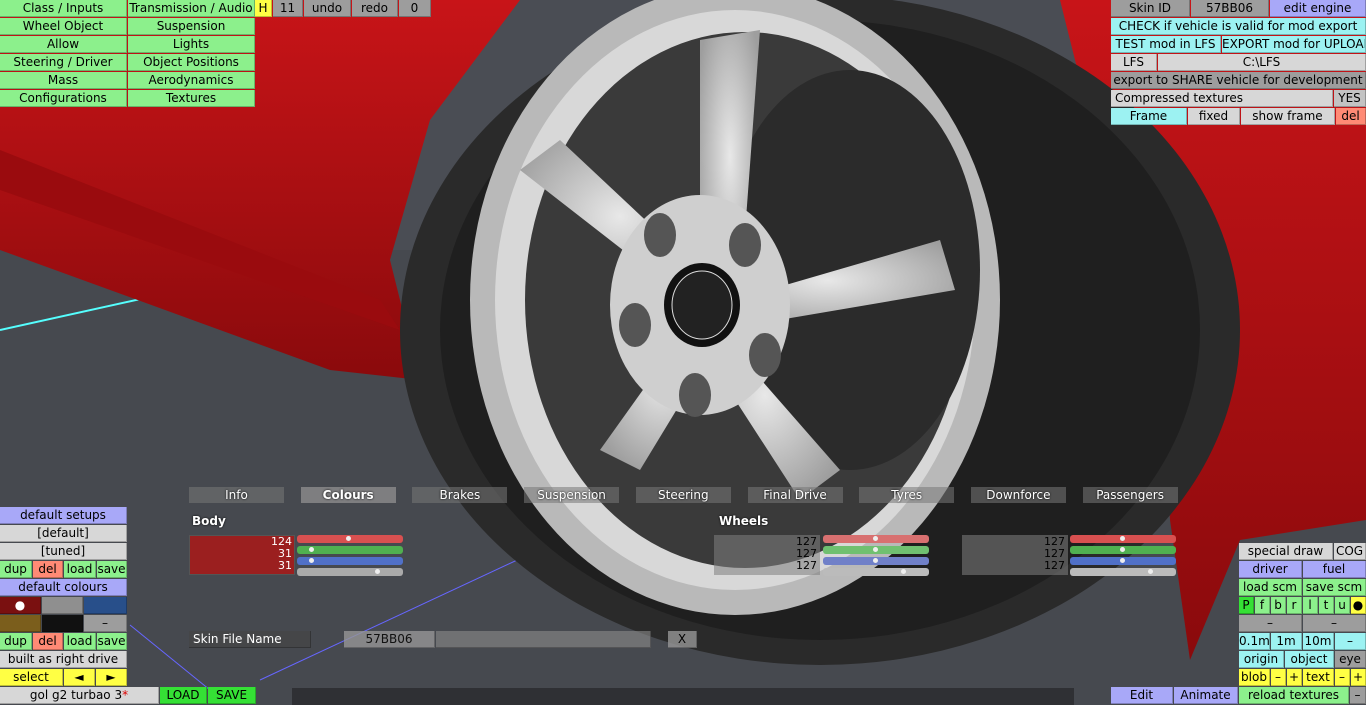  Describe the element at coordinates (191, 62) in the screenshot. I see `menu-item-7: Object Positions` at that location.